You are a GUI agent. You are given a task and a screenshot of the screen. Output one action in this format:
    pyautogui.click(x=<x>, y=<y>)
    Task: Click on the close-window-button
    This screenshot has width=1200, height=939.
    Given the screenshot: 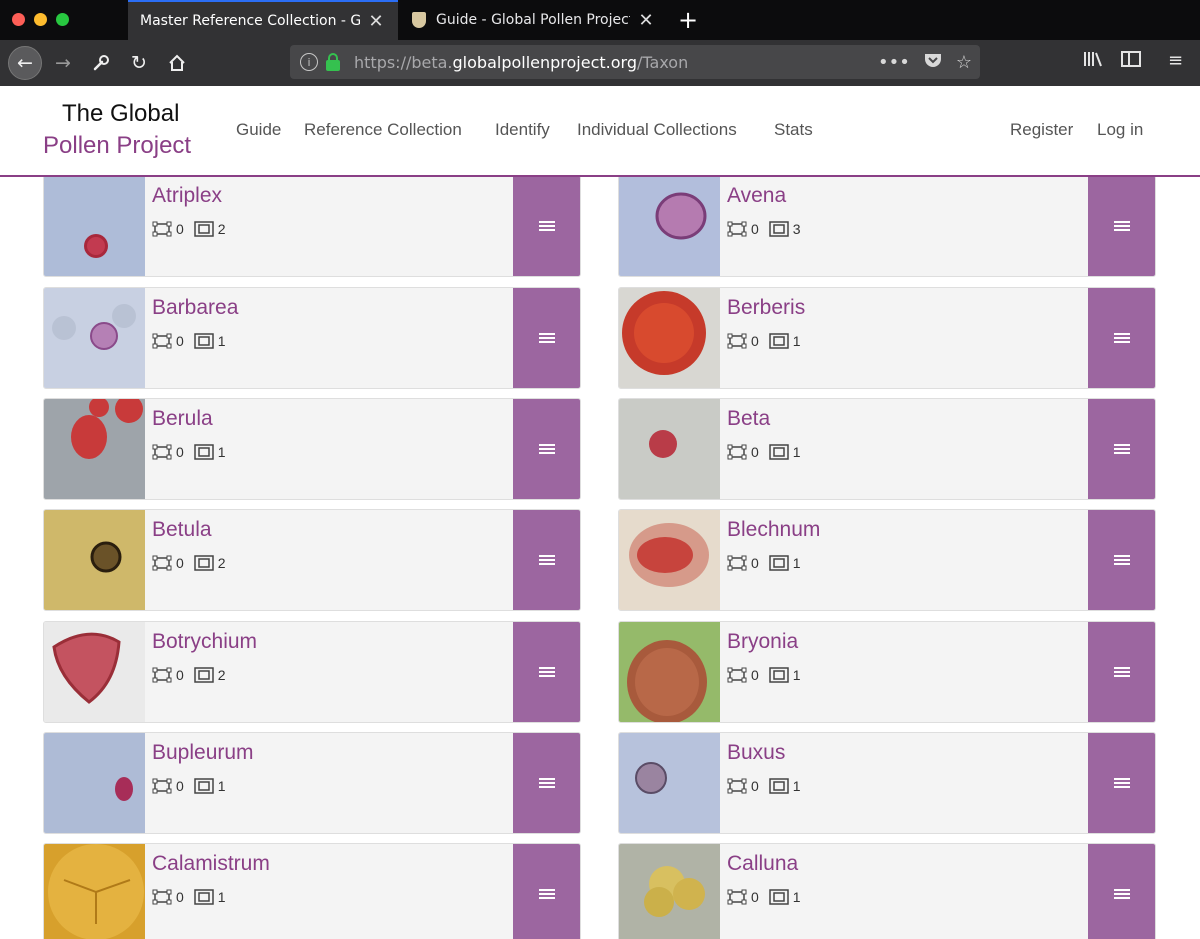 What is the action you would take?
    pyautogui.click(x=18, y=19)
    